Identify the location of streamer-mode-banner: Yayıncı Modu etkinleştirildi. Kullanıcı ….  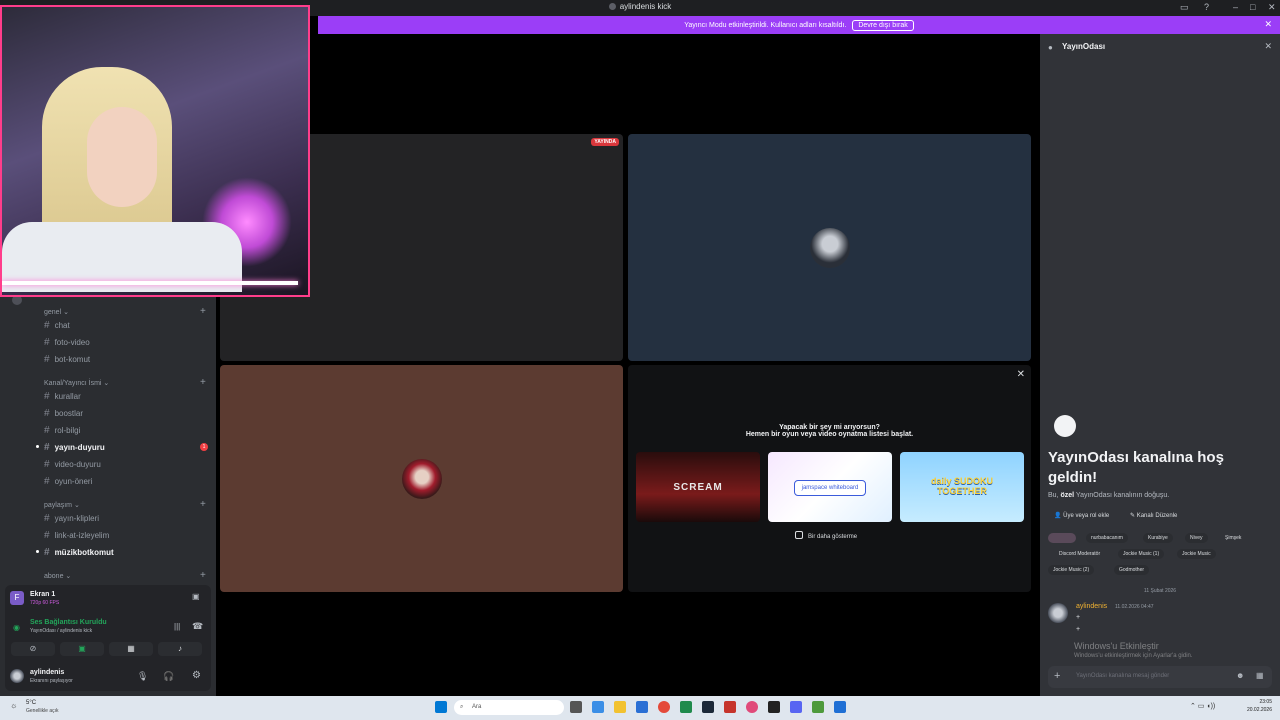
(799, 25).